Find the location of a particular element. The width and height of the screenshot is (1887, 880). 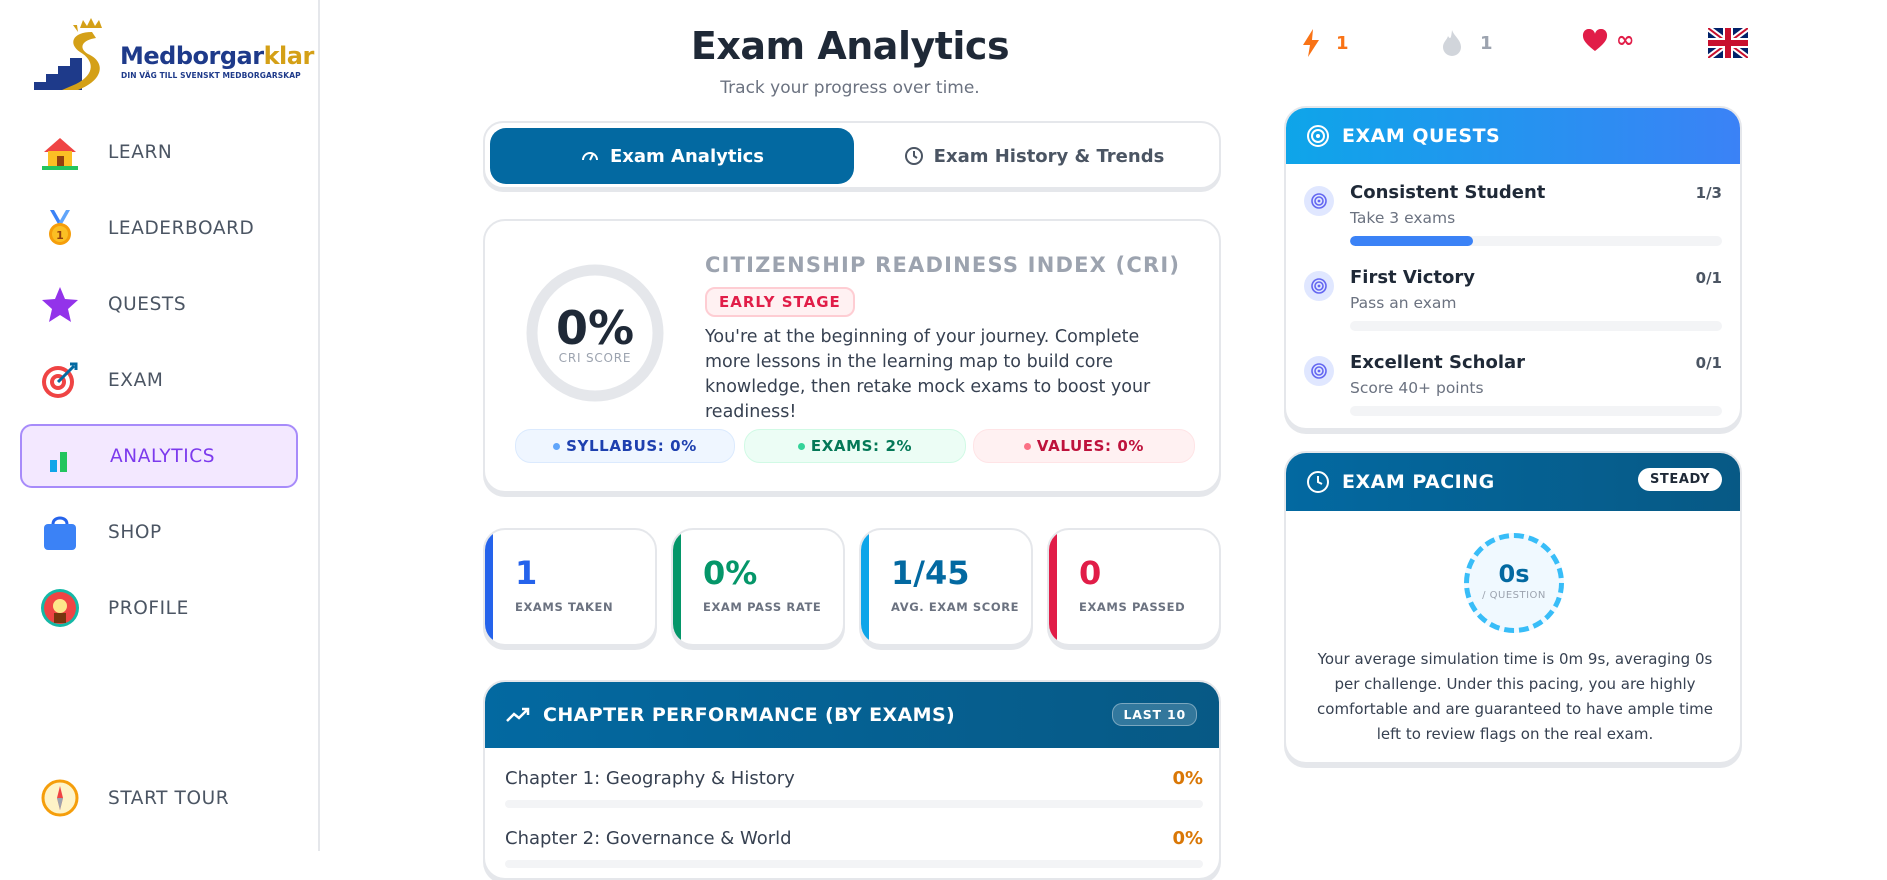

brand-tagline: DIN VÄG TILL SVENSKT MEDBORGARSKAP is located at coordinates (211, 75).